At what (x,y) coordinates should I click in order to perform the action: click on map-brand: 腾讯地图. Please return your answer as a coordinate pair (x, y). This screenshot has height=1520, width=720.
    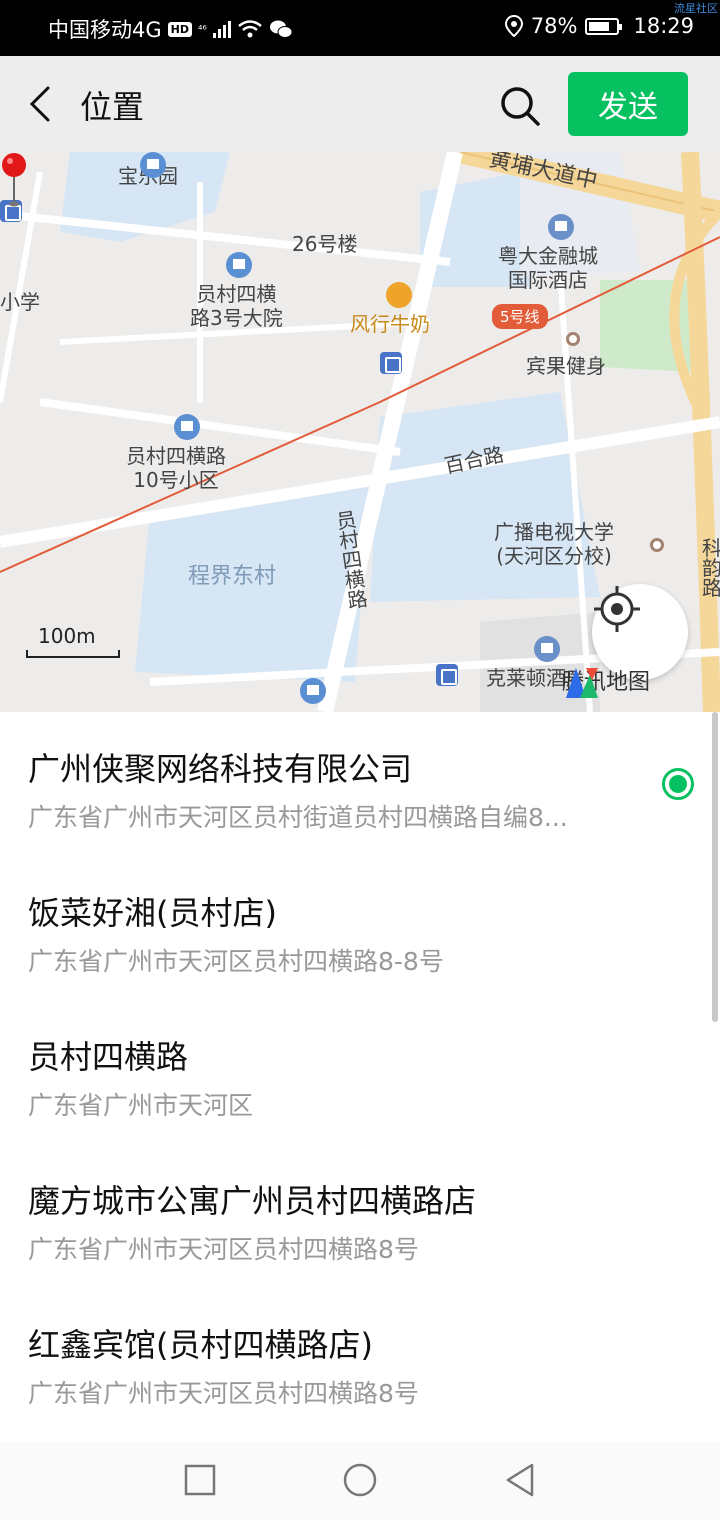
    Looking at the image, I should click on (606, 681).